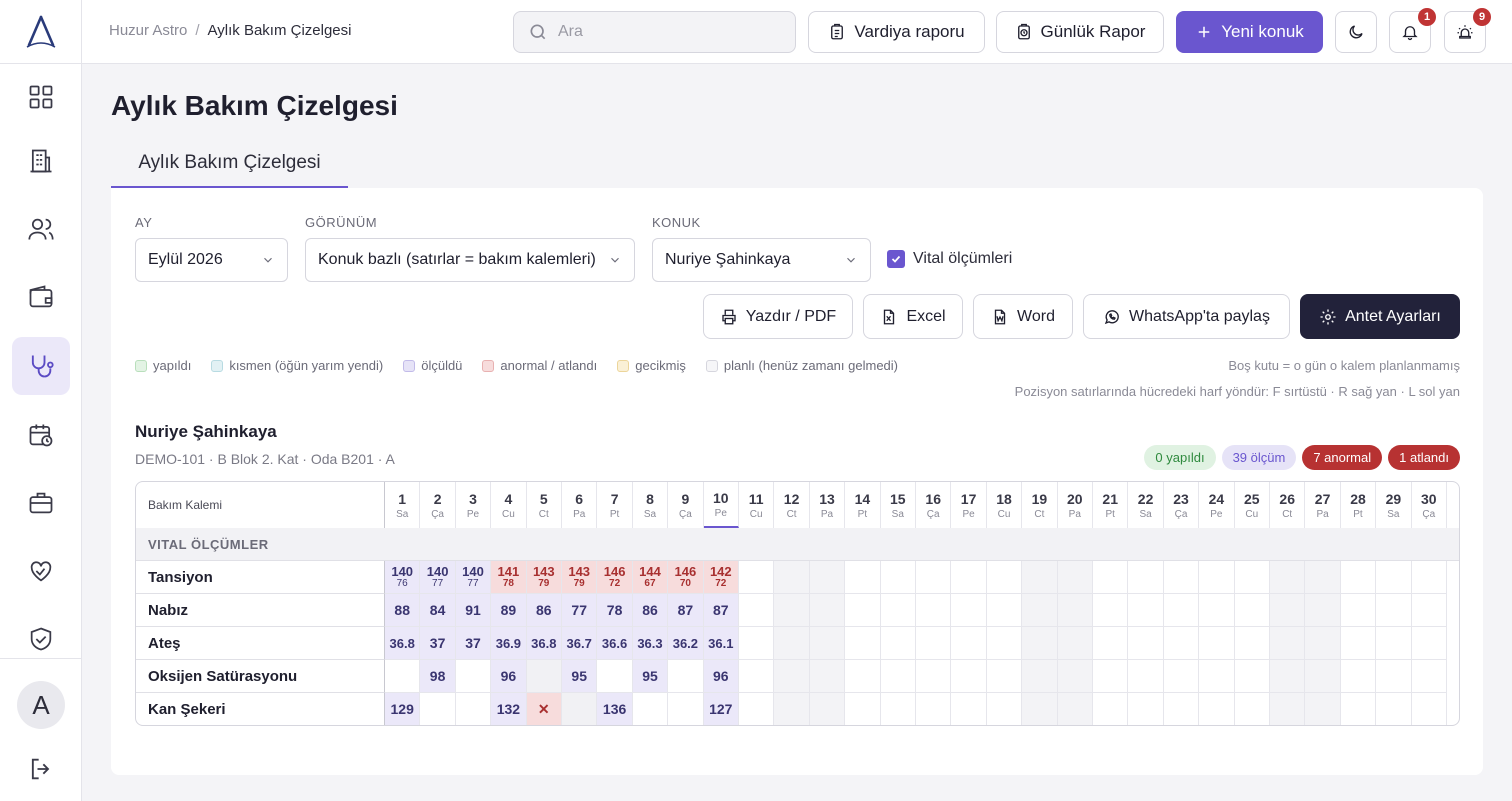 The width and height of the screenshot is (1512, 801). I want to click on grid-cell: 78, so click(615, 610).